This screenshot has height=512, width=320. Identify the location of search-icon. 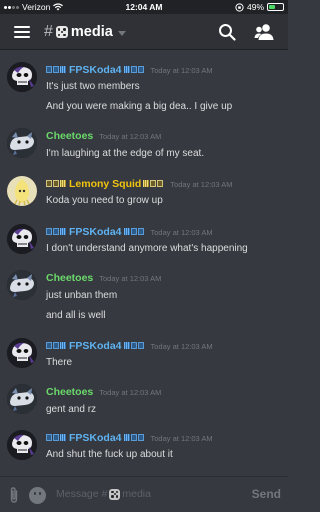
(227, 32).